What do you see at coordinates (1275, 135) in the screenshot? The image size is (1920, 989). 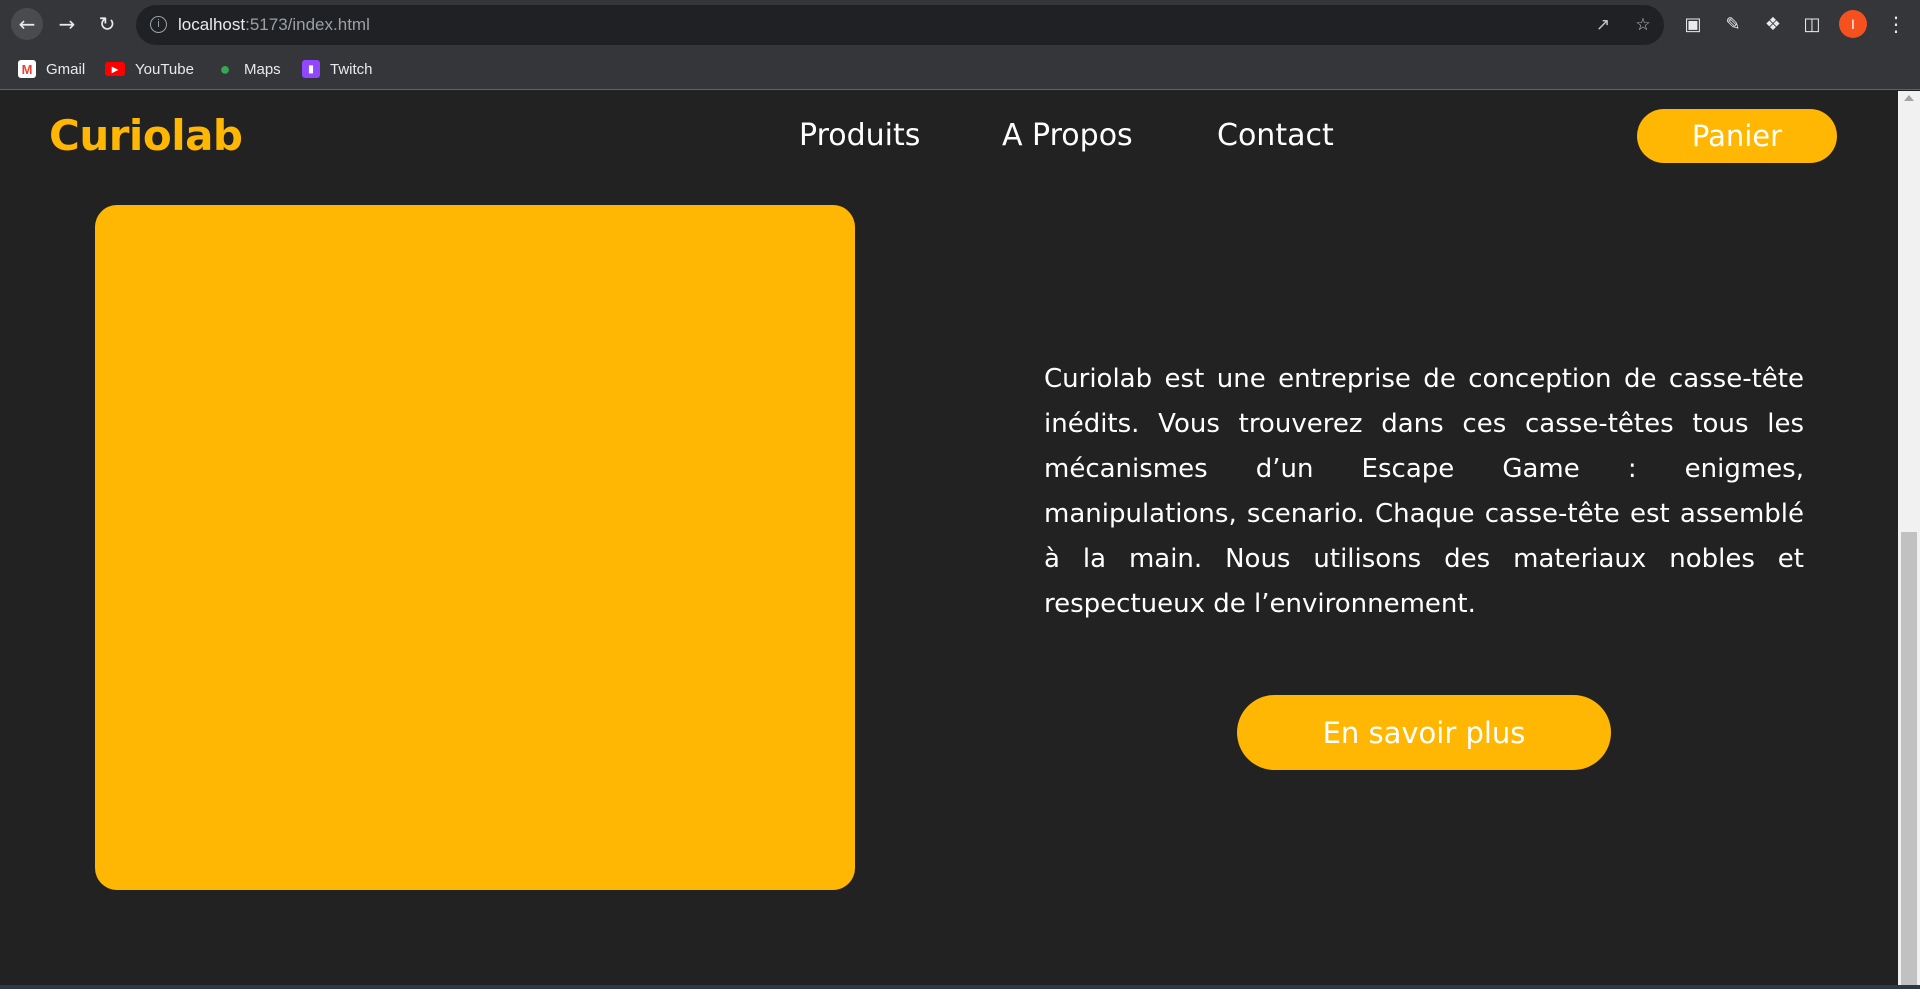 I see `nav-link-contact: Contact` at bounding box center [1275, 135].